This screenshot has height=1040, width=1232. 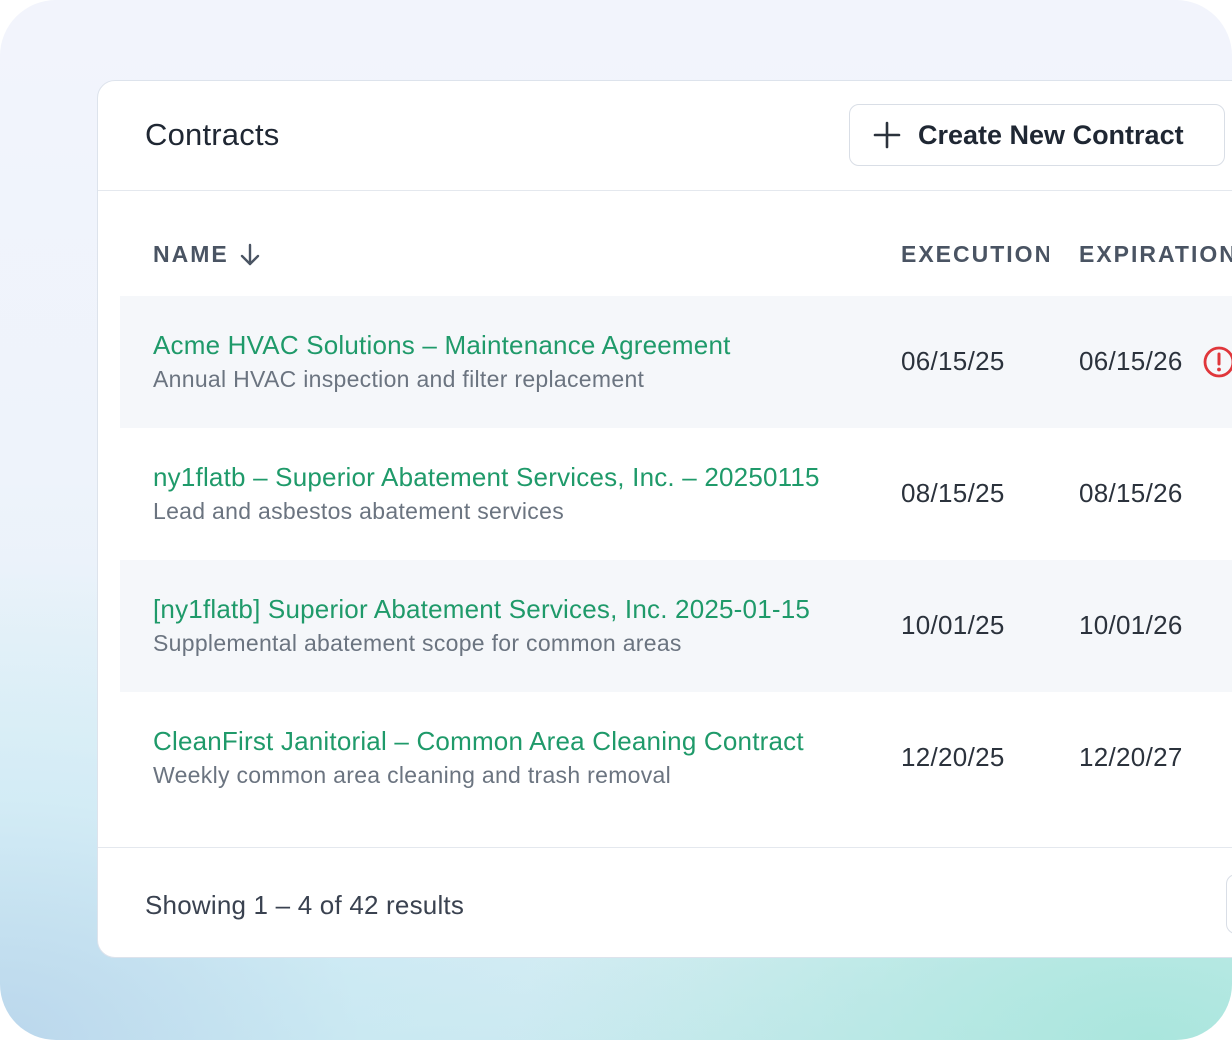 What do you see at coordinates (358, 511) in the screenshot?
I see `contract-description: Lead and asbestos abatement services` at bounding box center [358, 511].